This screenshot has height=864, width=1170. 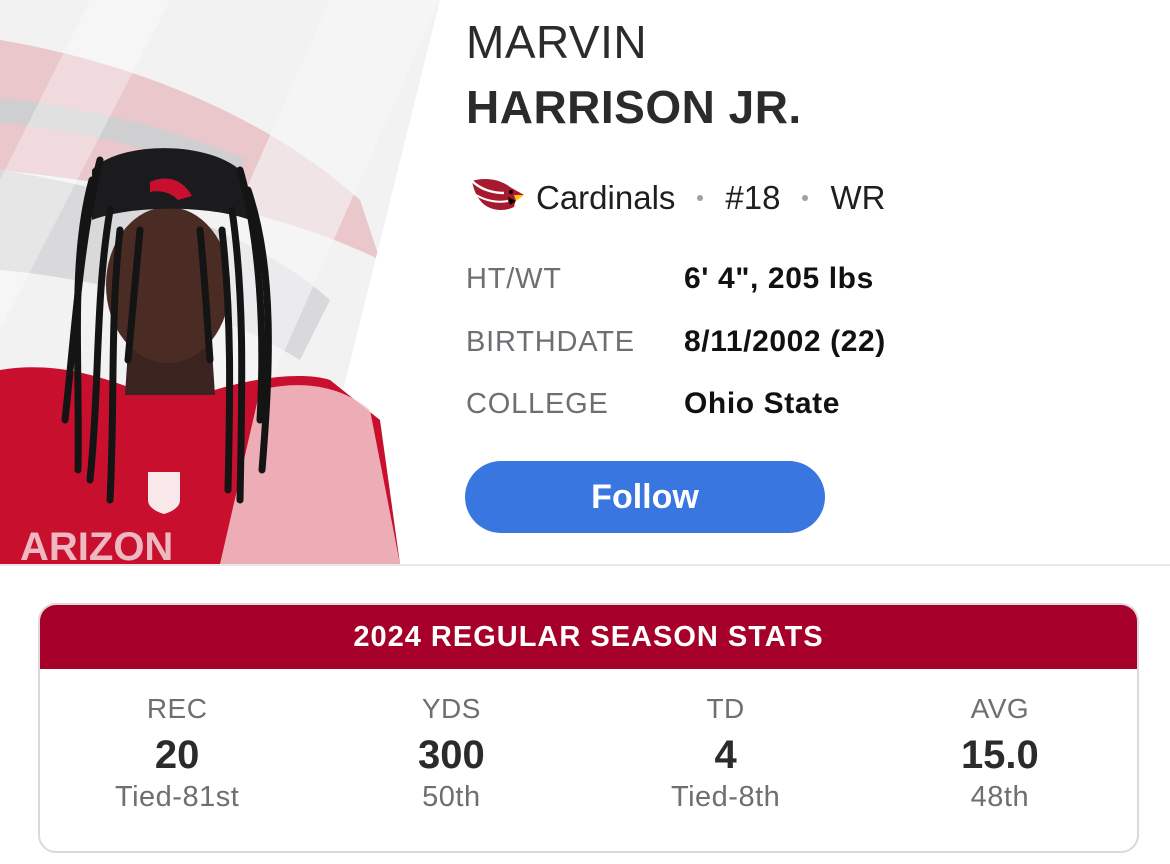 What do you see at coordinates (858, 197) in the screenshot?
I see `player-position: WR` at bounding box center [858, 197].